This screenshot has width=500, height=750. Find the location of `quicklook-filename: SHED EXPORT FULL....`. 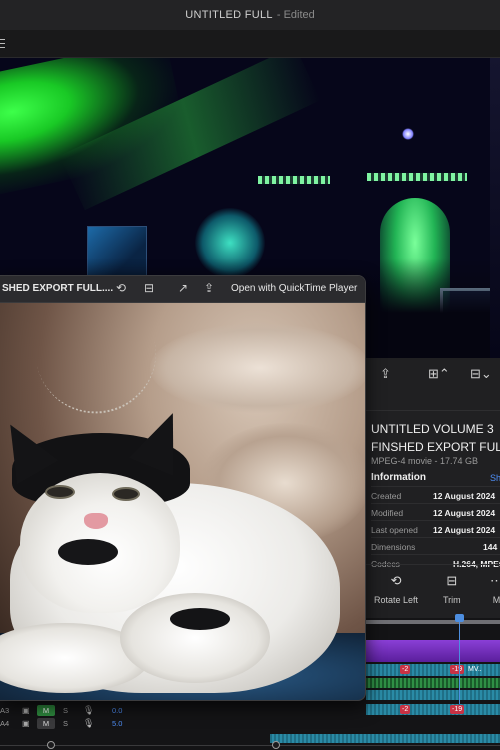

quicklook-filename: SHED EXPORT FULL.... is located at coordinates (58, 288).